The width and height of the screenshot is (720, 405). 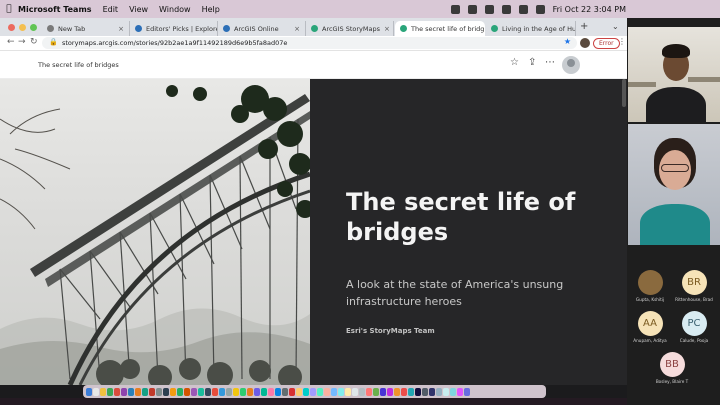 I want to click on menu-clock: Fri Oct 22 3:04 PM, so click(x=589, y=9).